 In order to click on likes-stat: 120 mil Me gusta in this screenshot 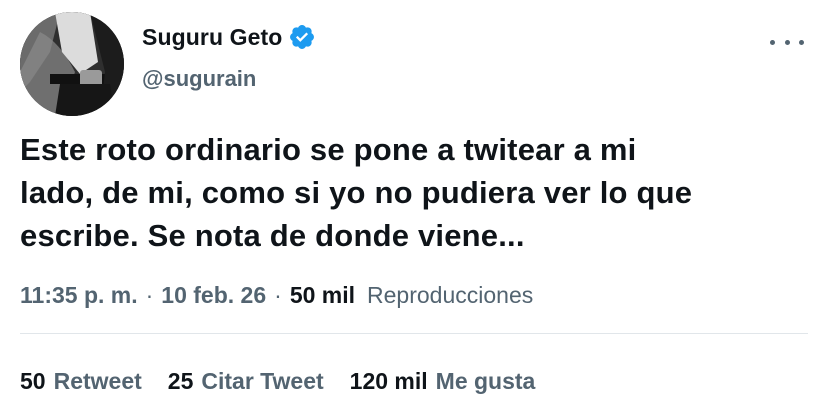, I will do `click(443, 381)`.